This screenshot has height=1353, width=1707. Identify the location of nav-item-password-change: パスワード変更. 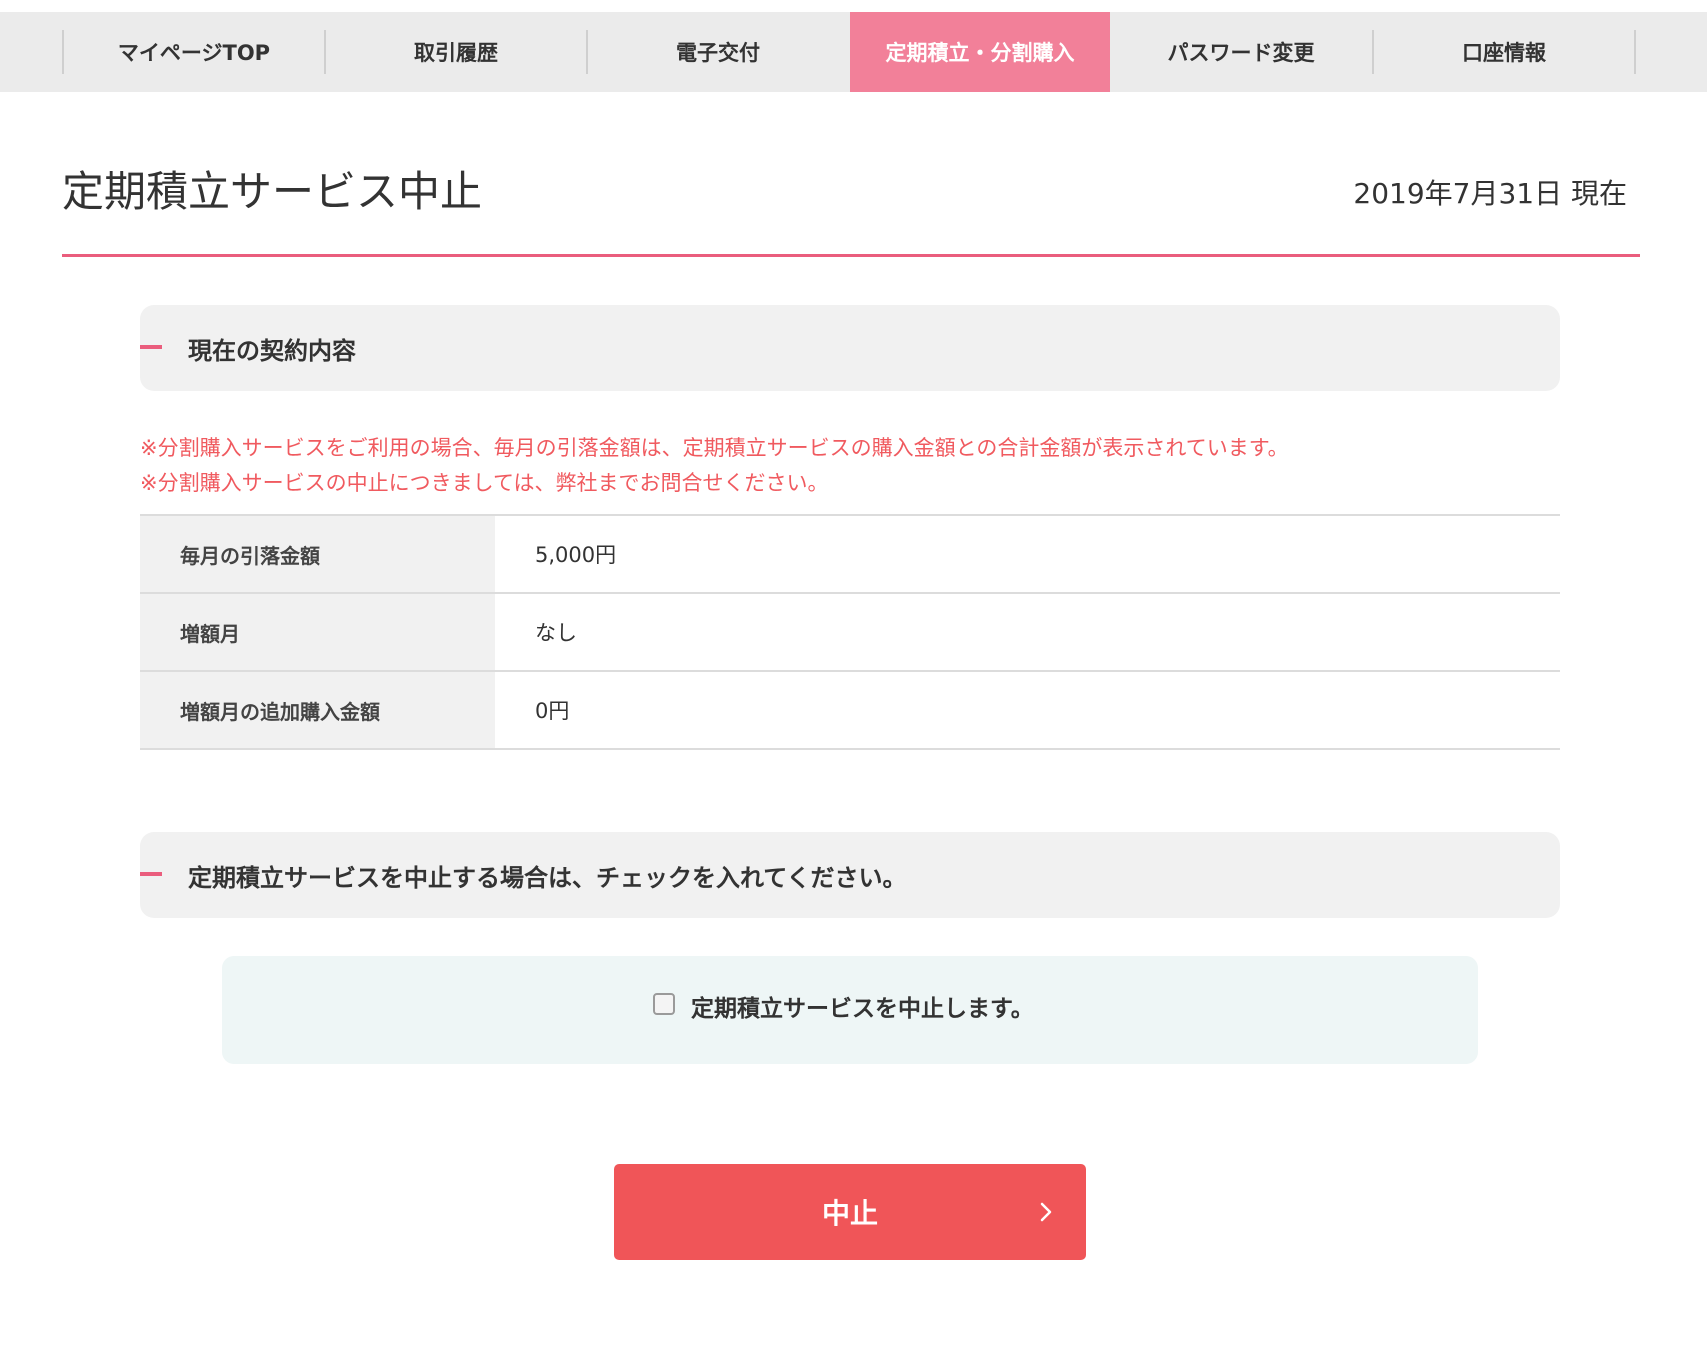
(1241, 52).